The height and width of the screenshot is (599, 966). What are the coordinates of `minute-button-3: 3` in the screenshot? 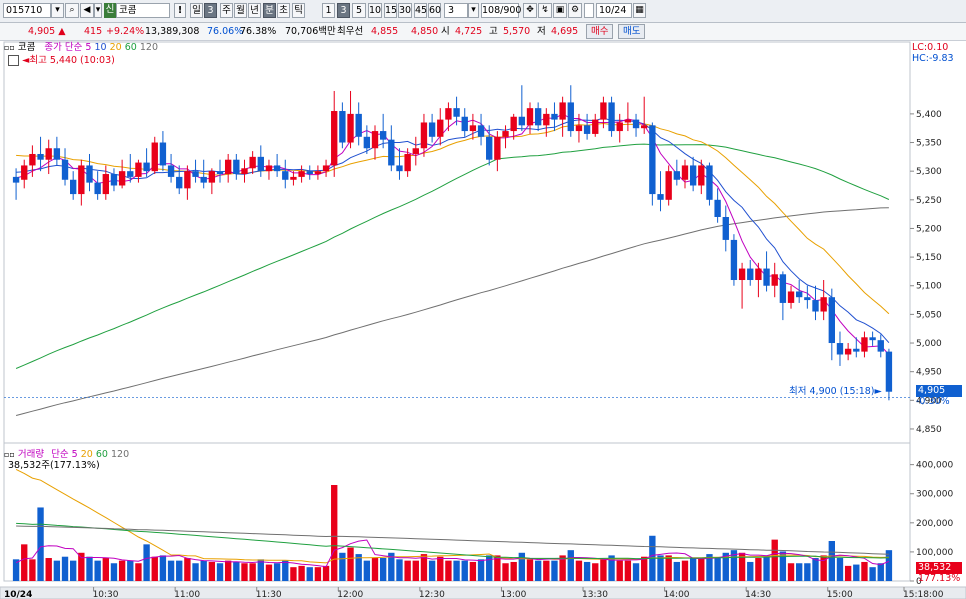 It's located at (343, 10).